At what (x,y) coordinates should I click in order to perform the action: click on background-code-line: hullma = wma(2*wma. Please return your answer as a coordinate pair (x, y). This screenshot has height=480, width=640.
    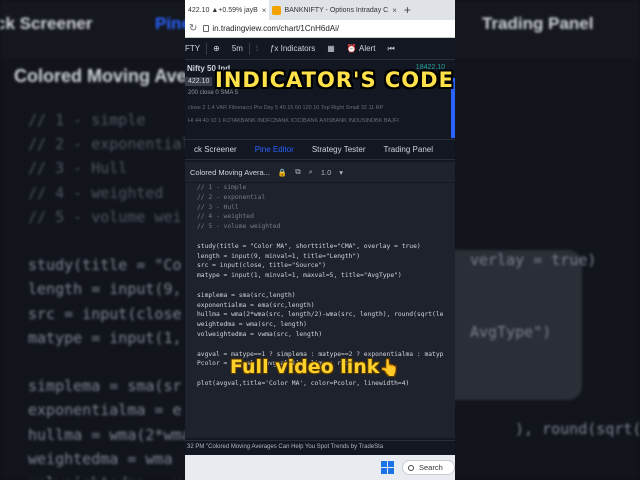
    Looking at the image, I should click on (109, 434).